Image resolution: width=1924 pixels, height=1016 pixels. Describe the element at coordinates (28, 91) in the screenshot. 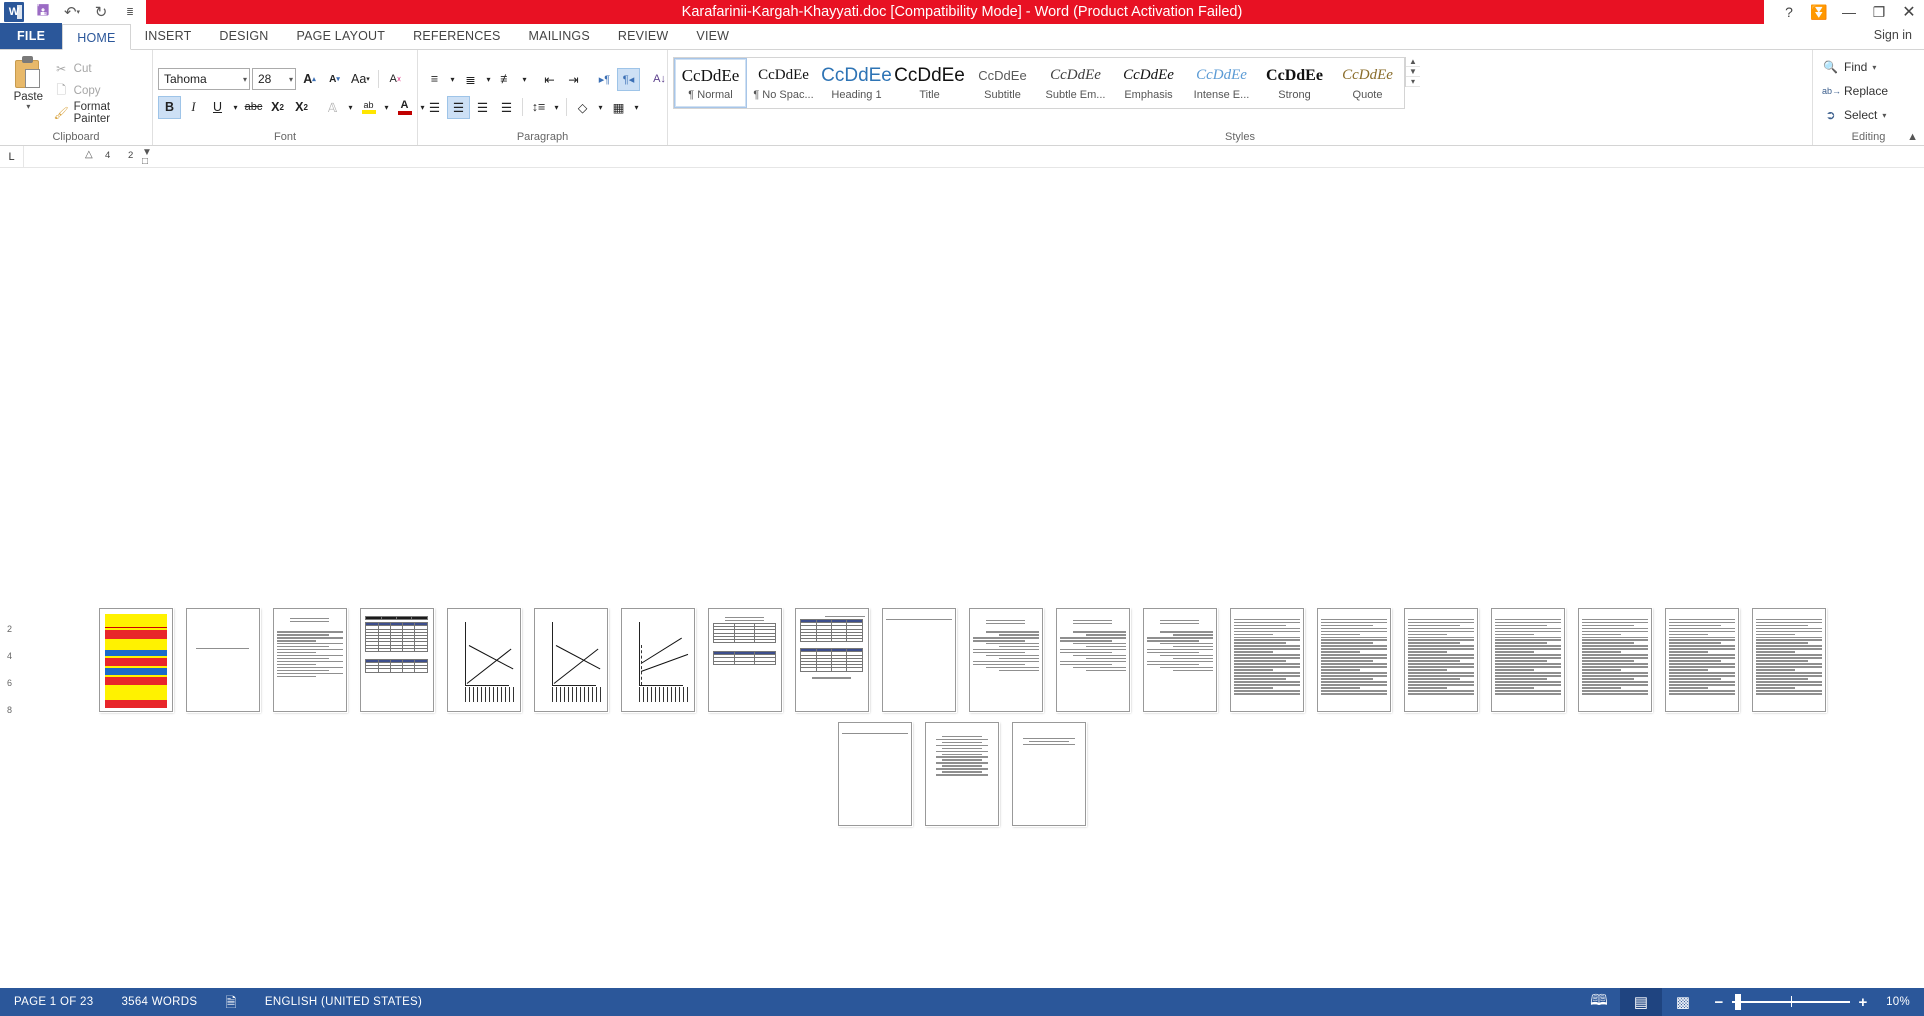

I see `paste-button: Paste ▾` at that location.